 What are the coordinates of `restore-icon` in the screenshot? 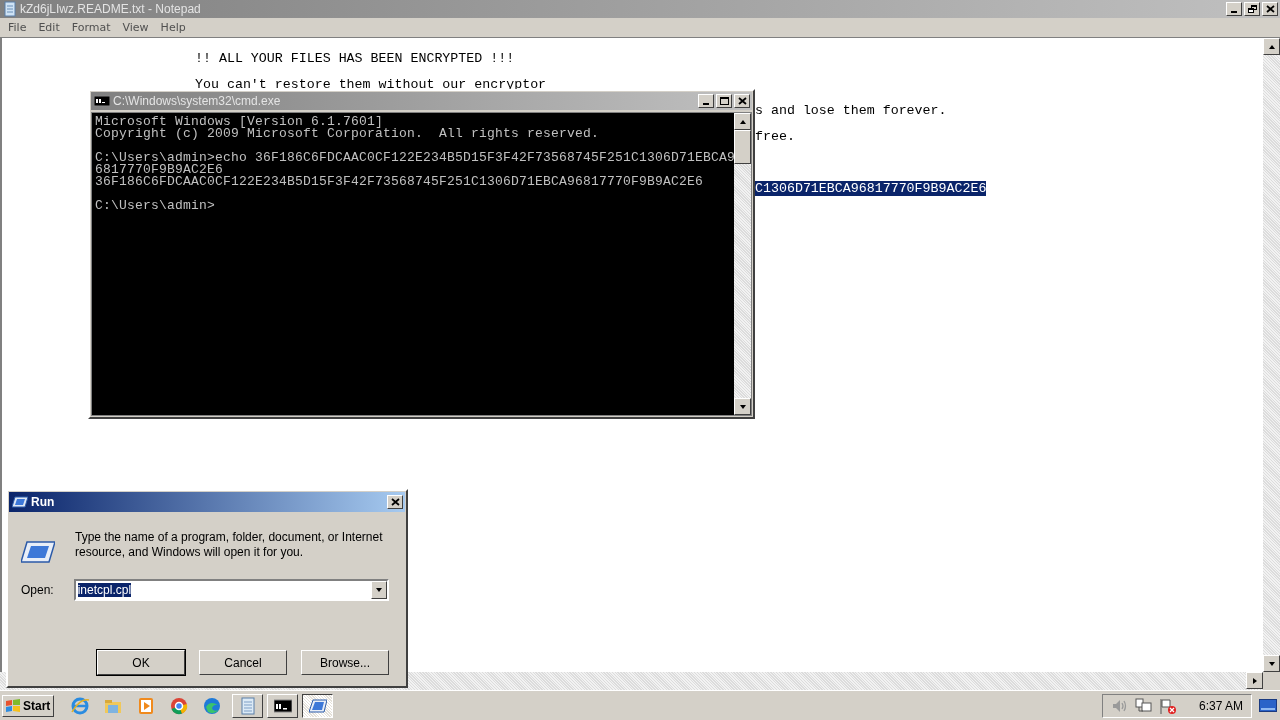 It's located at (1252, 9).